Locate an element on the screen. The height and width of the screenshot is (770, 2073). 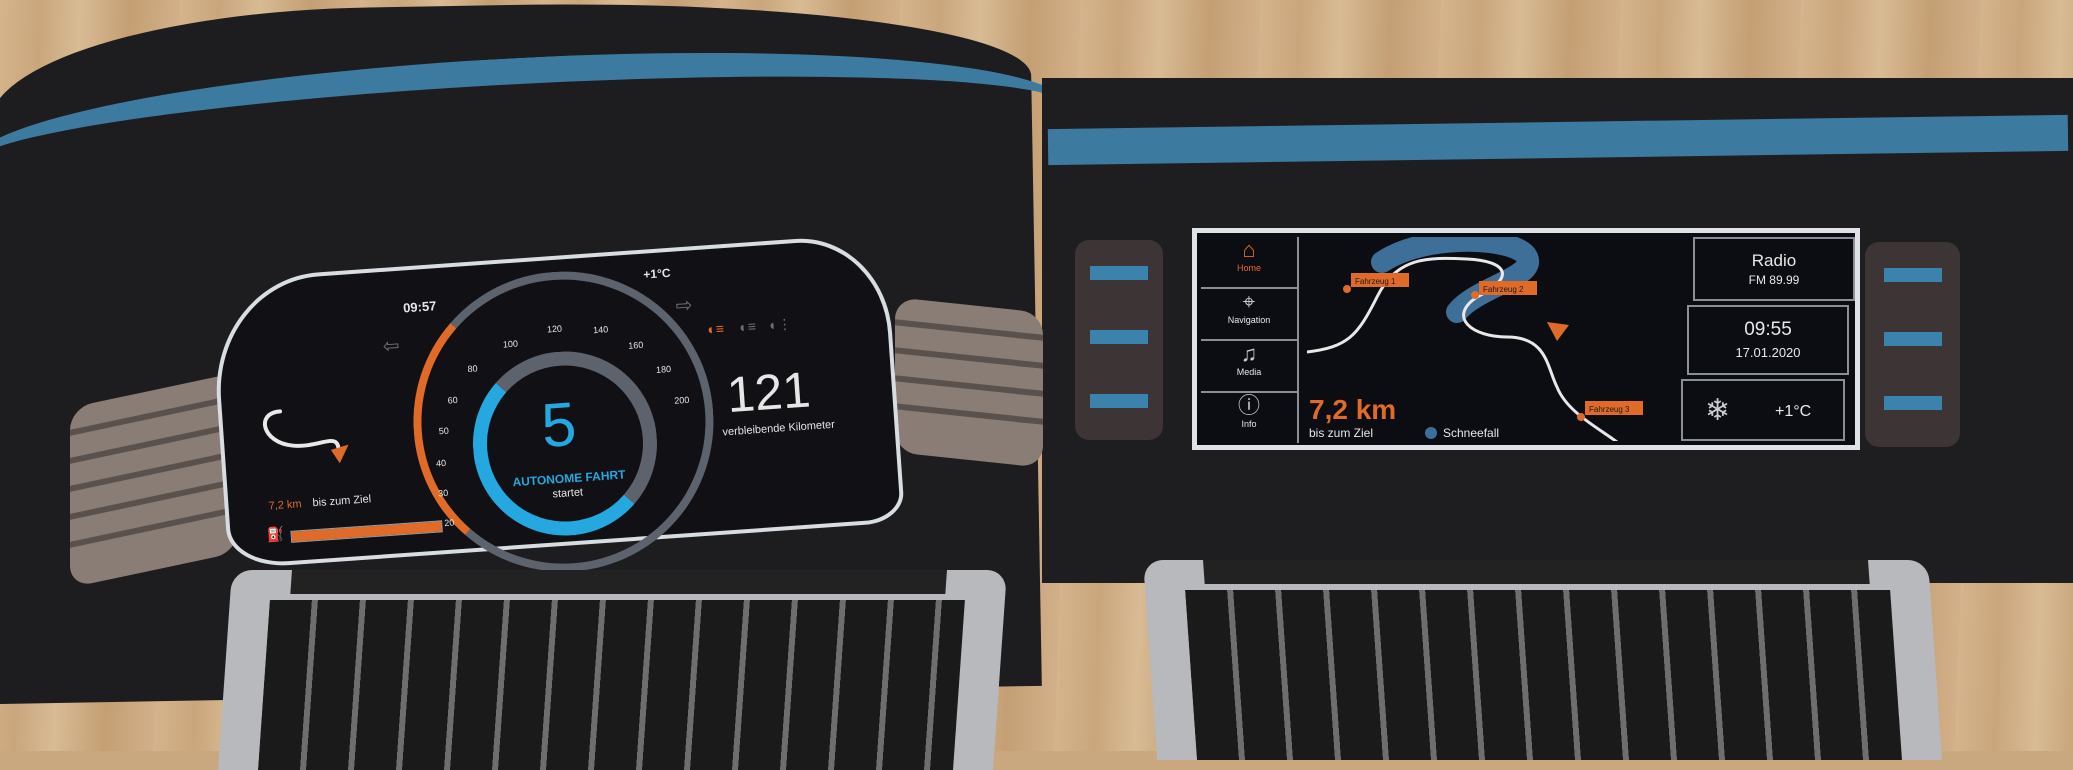
arrow-right-icon: ⇨ is located at coordinates (684, 306).